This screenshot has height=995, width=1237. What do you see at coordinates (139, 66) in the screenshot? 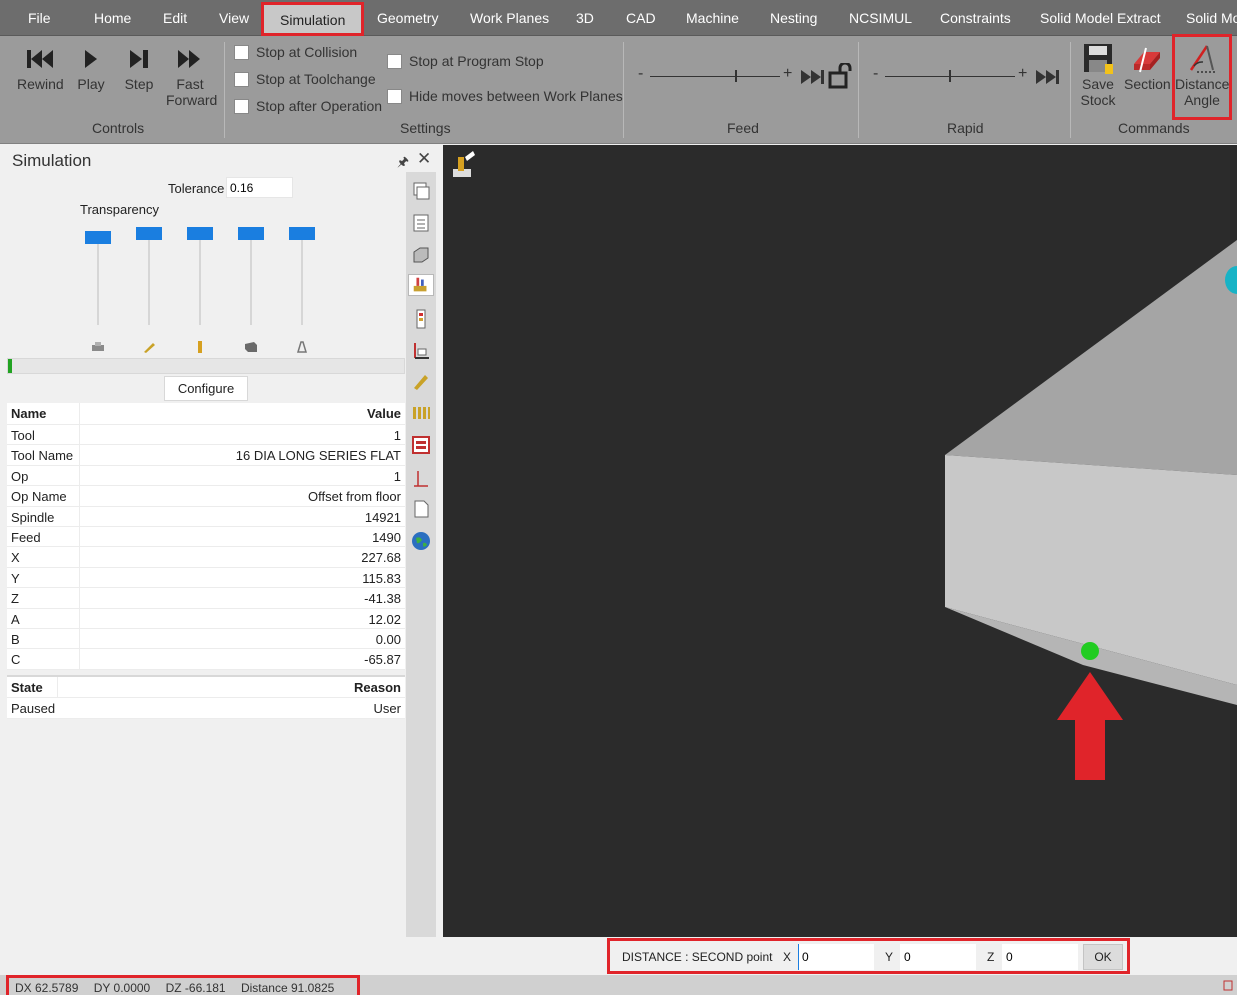
I see `step-button: Step` at bounding box center [139, 66].